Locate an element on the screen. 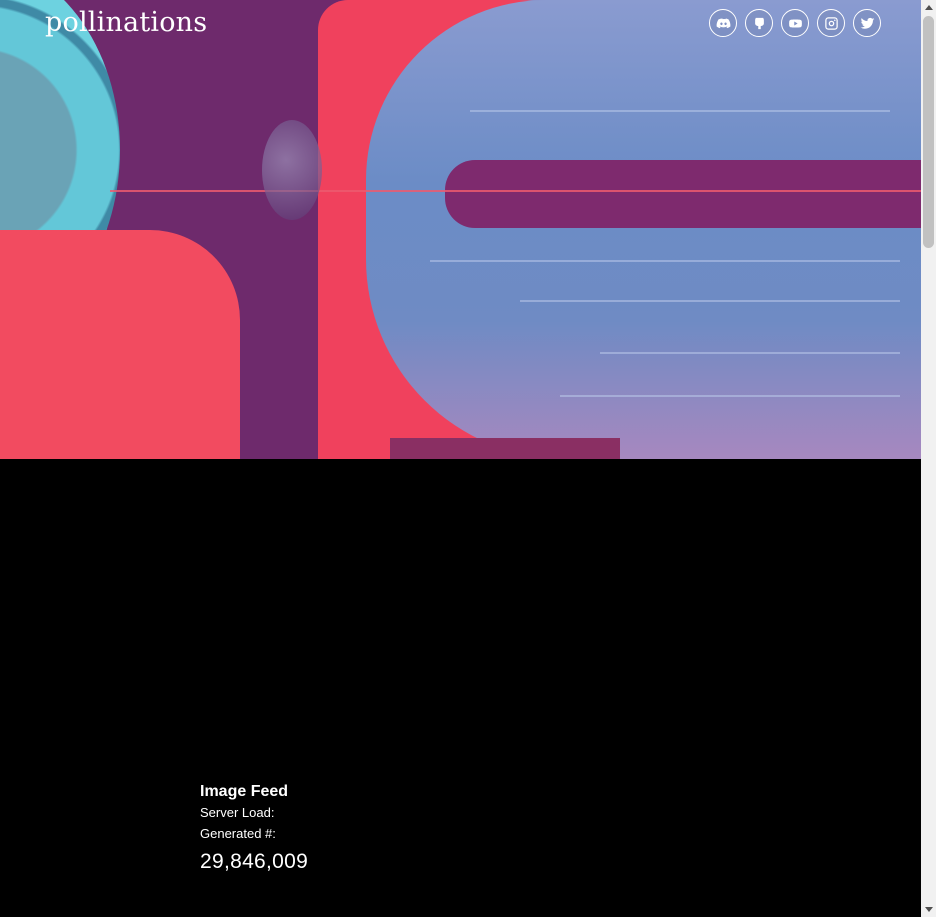 The height and width of the screenshot is (917, 936). generated-label: Generated #: is located at coordinates (238, 833).